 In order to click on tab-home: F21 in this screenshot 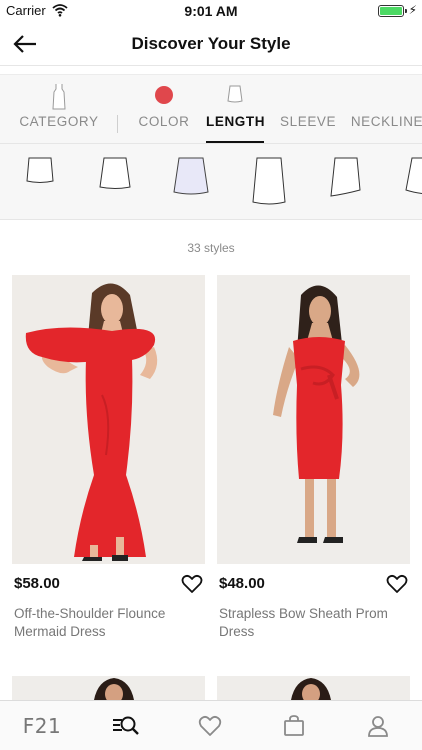, I will do `click(42, 725)`.